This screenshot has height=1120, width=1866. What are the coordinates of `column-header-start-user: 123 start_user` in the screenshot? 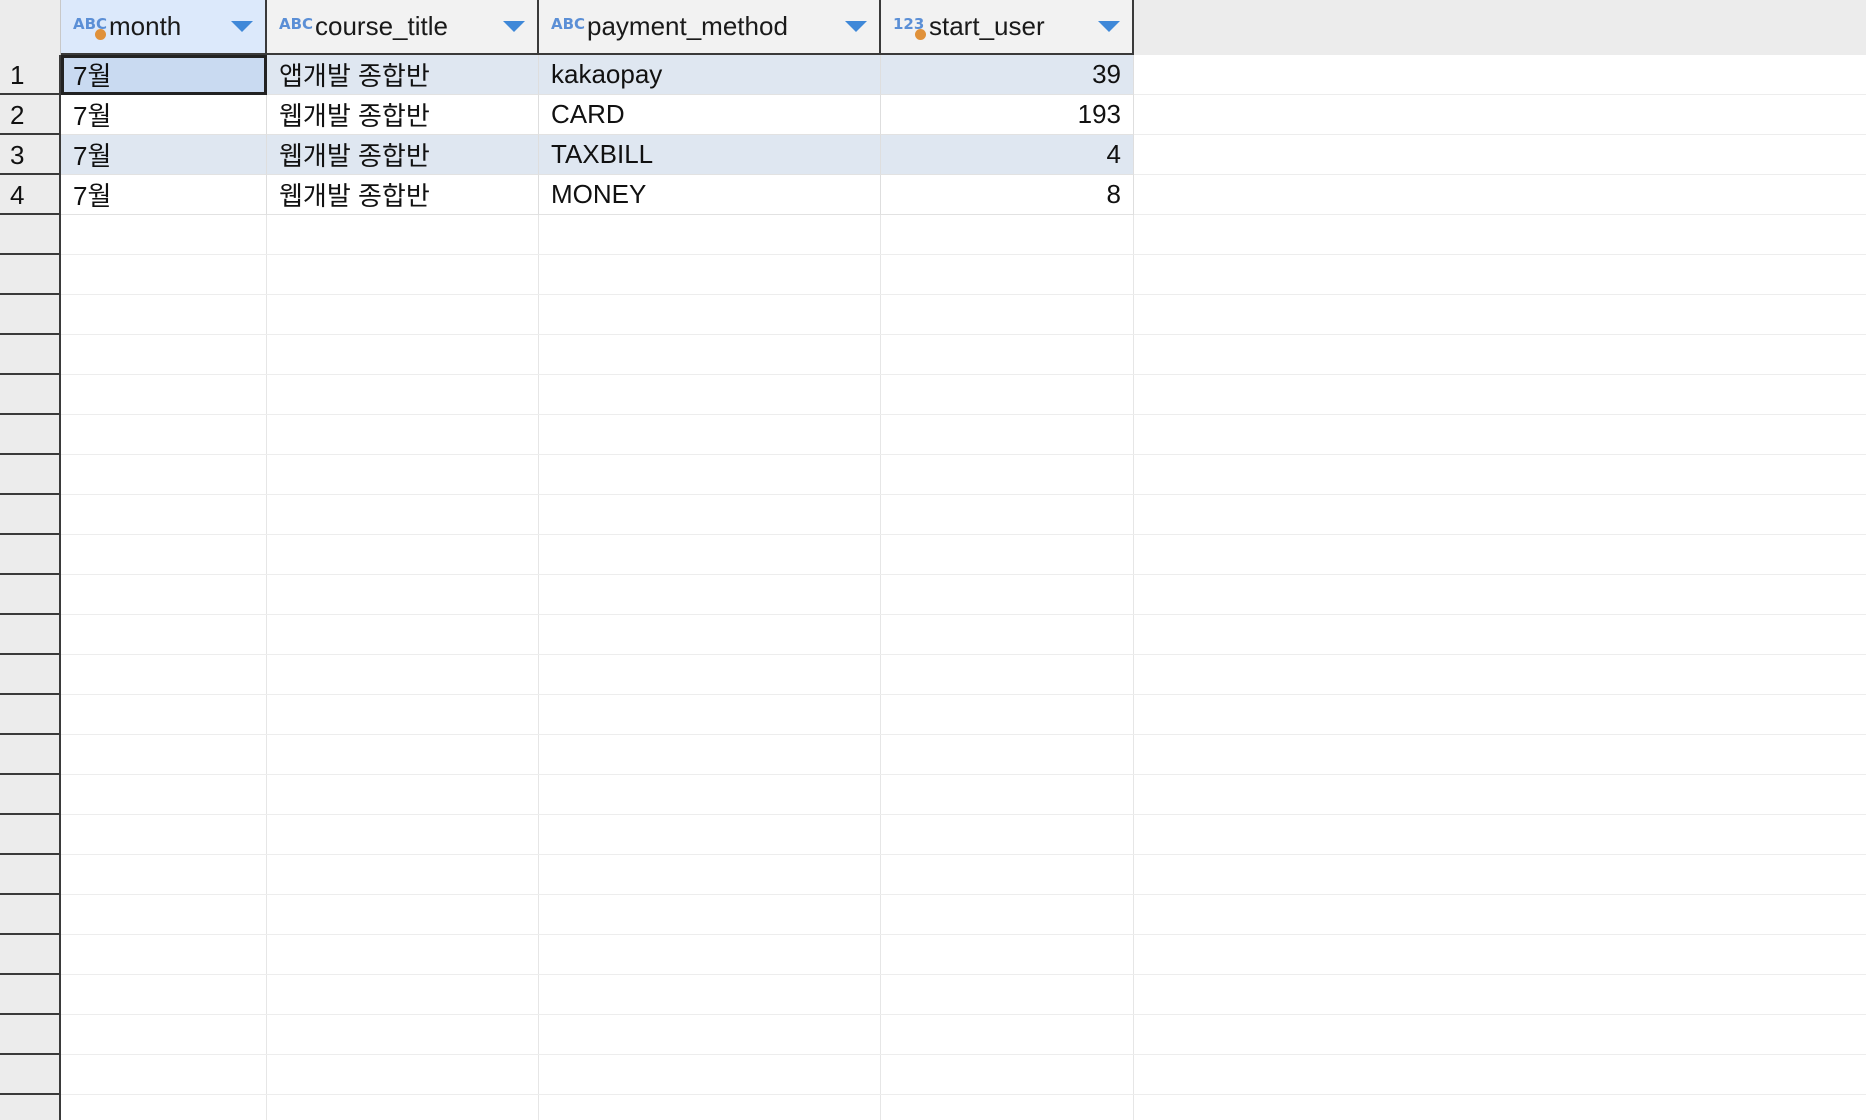 It's located at (1007, 27).